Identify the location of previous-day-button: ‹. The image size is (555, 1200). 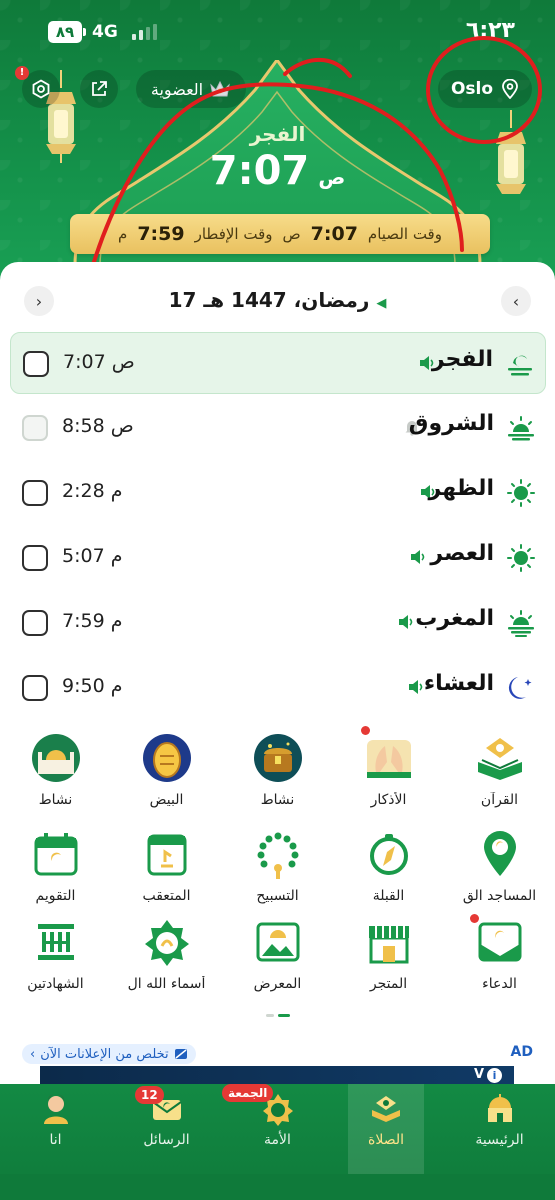
(516, 301).